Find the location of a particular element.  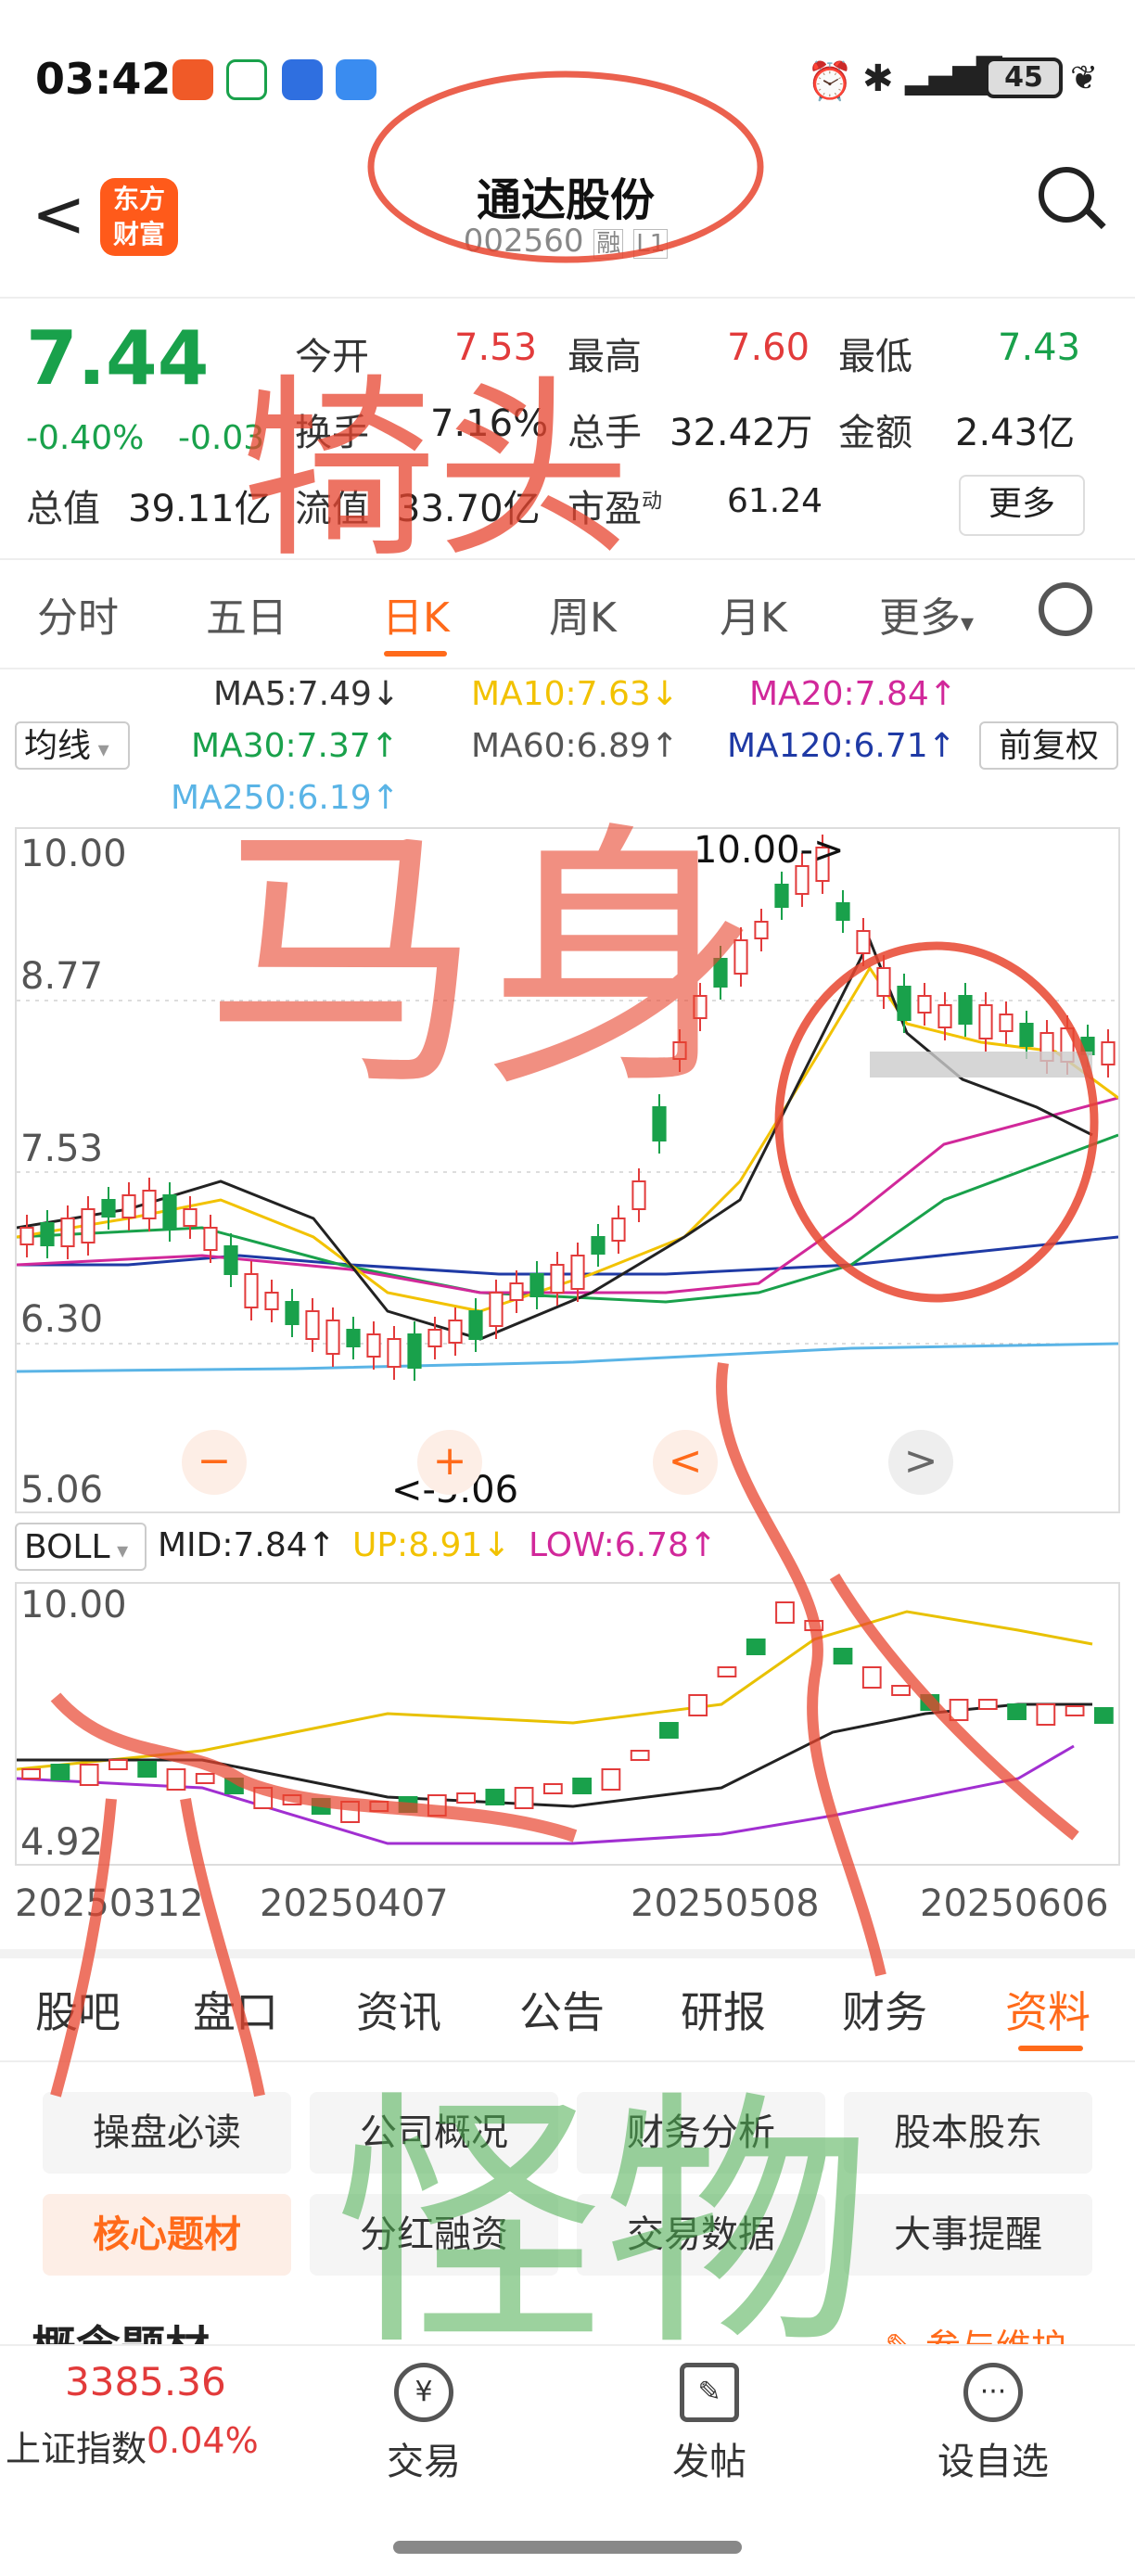

tab-monthly-k: 月K is located at coordinates (754, 614).